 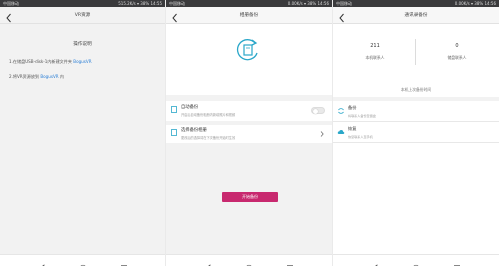 What do you see at coordinates (352, 128) in the screenshot?
I see `restore-title: 恢复` at bounding box center [352, 128].